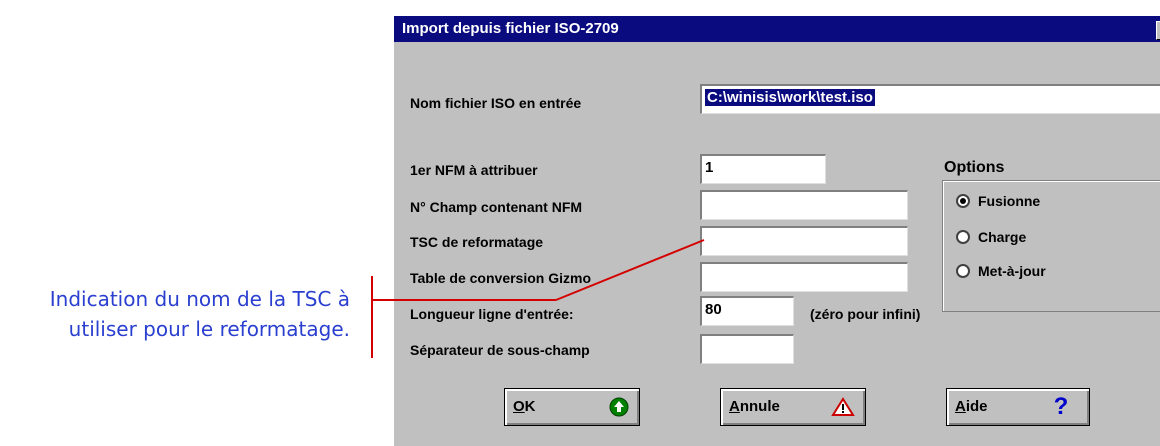  What do you see at coordinates (777, 29) in the screenshot?
I see `dialog-titlebar: Import depuis fichier ISO-2709` at bounding box center [777, 29].